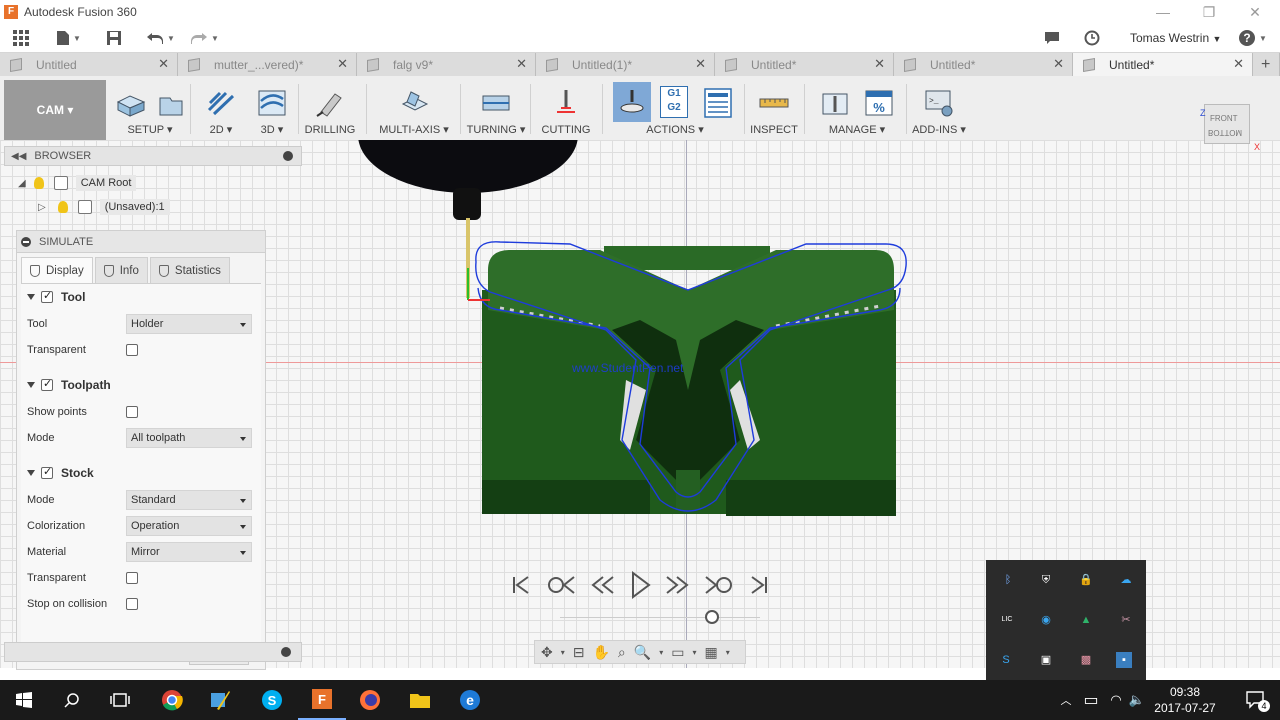 The image size is (1280, 720). Describe the element at coordinates (120, 700) in the screenshot. I see `task-view-button` at that location.